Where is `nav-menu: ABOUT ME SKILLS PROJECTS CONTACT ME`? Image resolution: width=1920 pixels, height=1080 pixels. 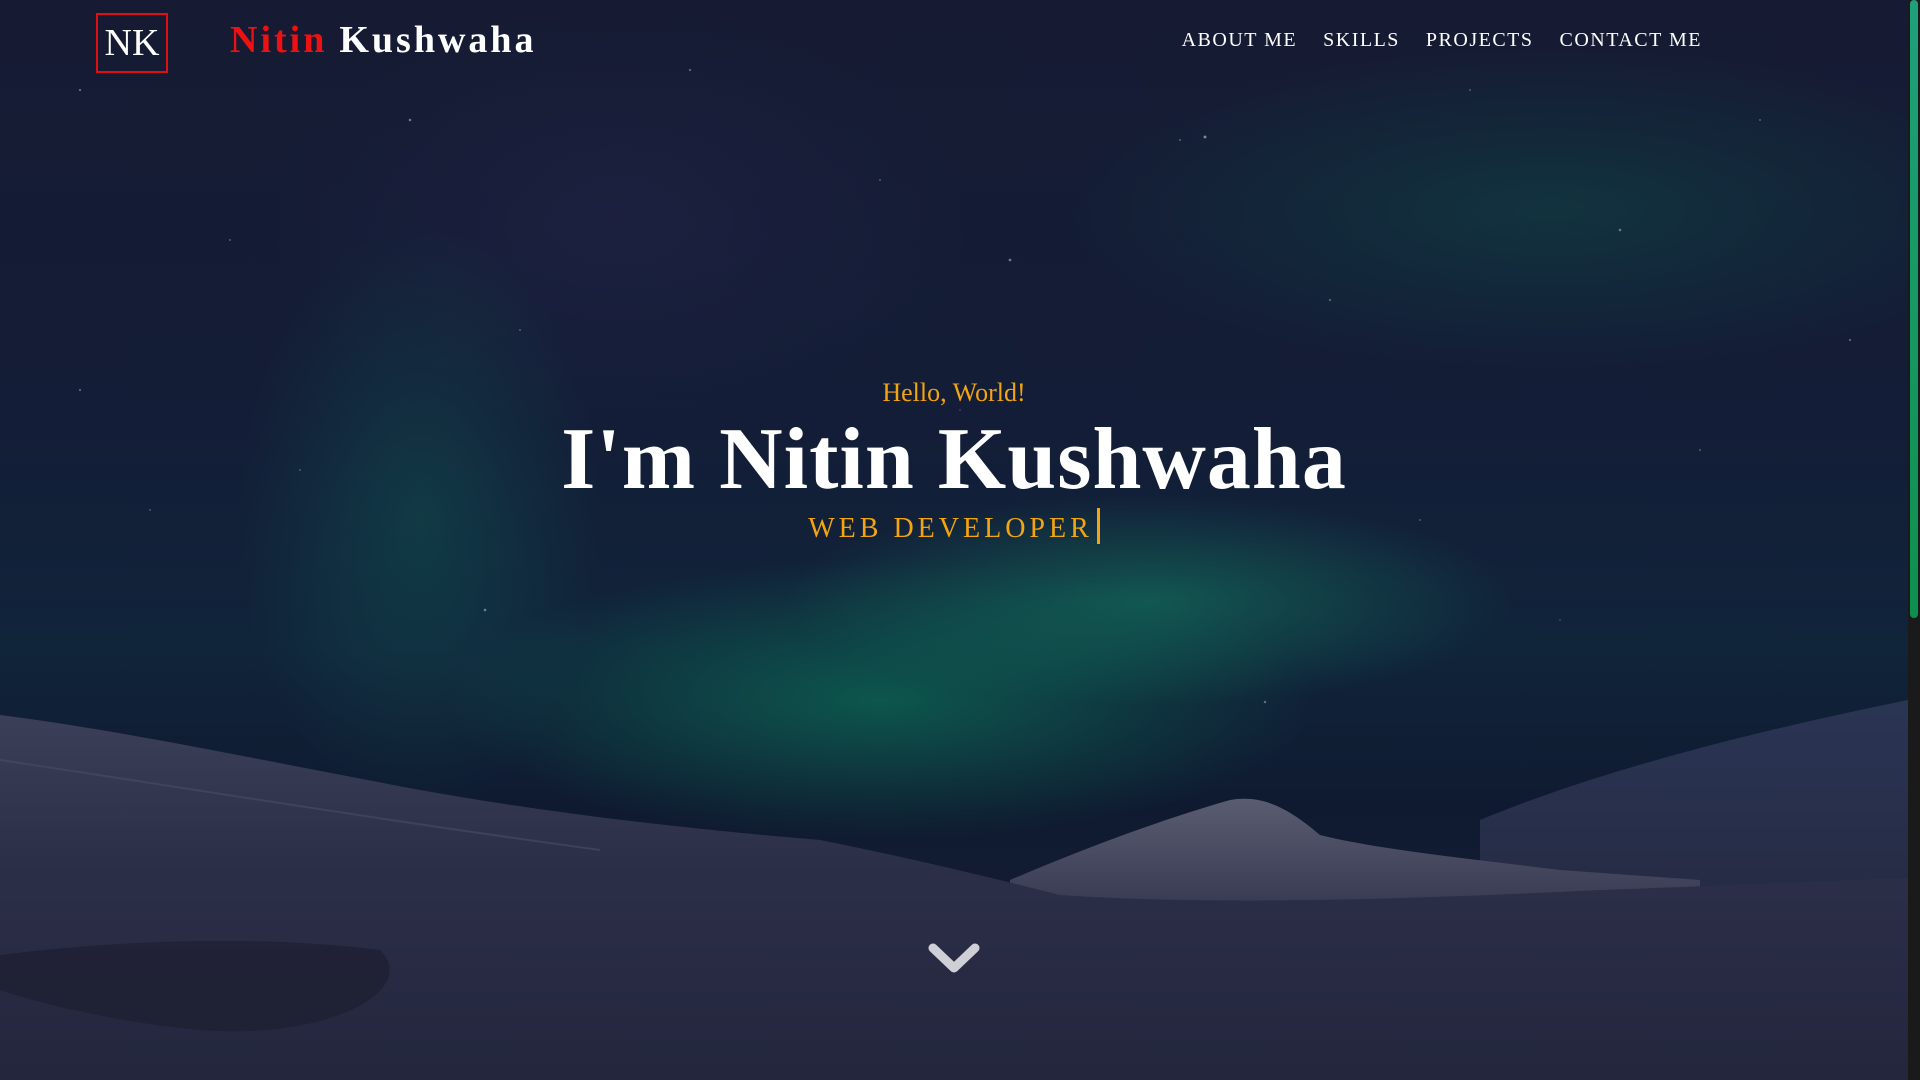 nav-menu: ABOUT ME SKILLS PROJECTS CONTACT ME is located at coordinates (1442, 40).